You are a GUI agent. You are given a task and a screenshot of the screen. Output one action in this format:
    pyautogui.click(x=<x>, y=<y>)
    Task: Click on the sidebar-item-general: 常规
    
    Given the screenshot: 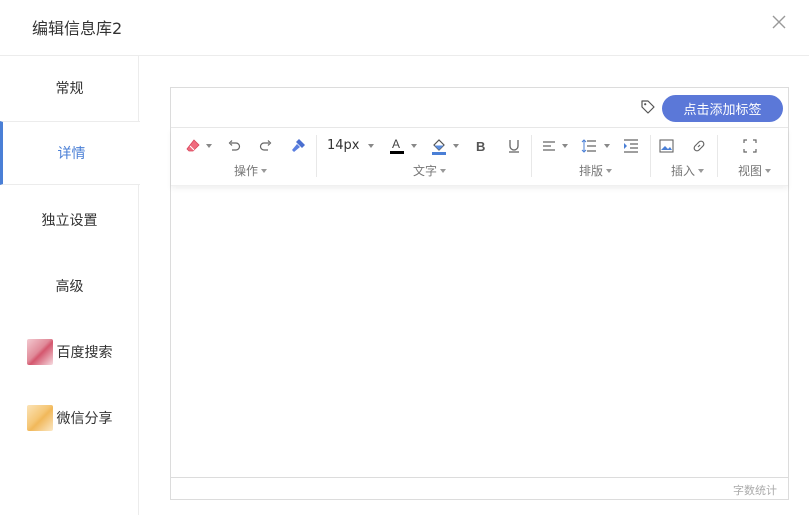 What is the action you would take?
    pyautogui.click(x=69, y=88)
    